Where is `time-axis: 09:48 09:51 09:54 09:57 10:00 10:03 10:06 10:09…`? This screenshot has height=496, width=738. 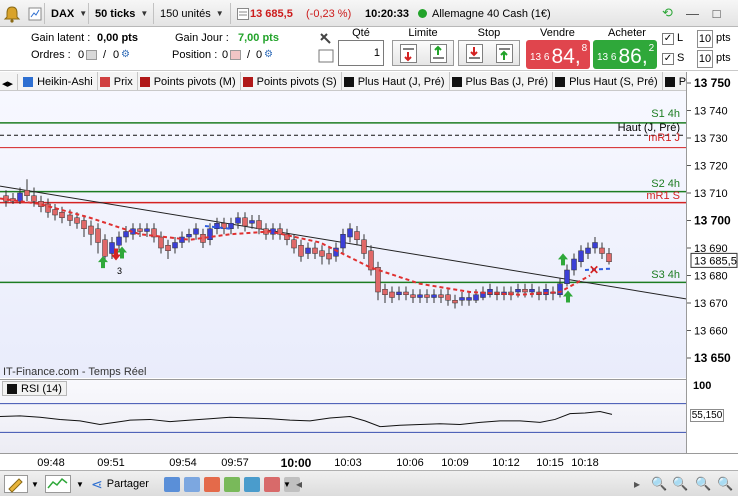 time-axis: 09:48 09:51 09:54 09:57 10:00 10:03 10:06 10:09… is located at coordinates (369, 461).